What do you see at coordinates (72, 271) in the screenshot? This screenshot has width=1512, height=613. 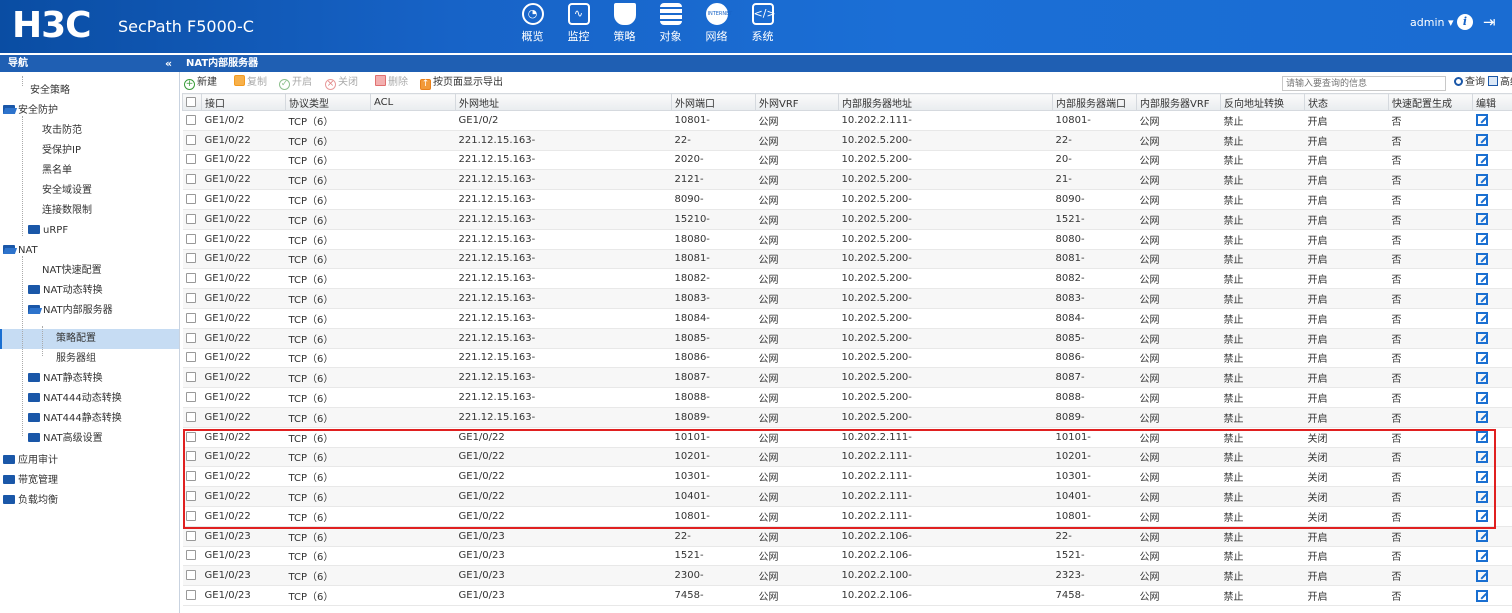 I see `sidebar-item-nat-quick-config: NAT快速配置` at bounding box center [72, 271].